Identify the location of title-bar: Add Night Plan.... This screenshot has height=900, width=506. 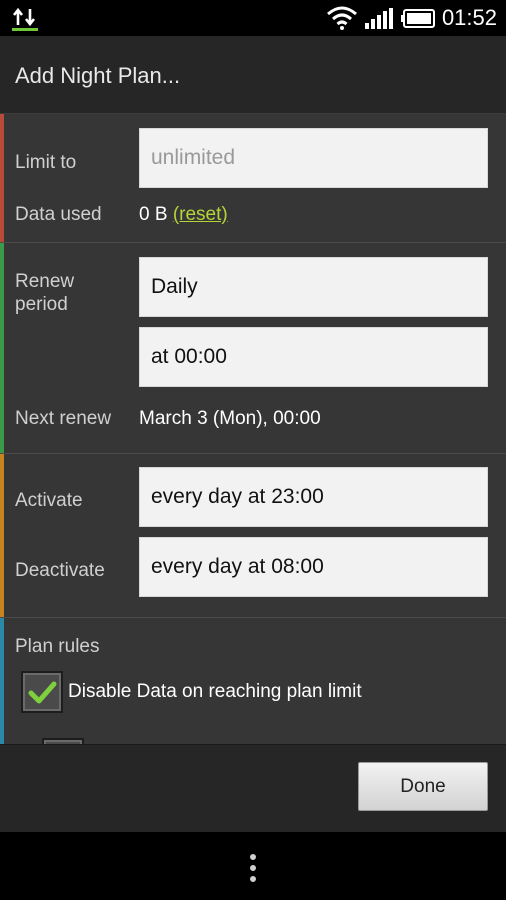
(253, 75).